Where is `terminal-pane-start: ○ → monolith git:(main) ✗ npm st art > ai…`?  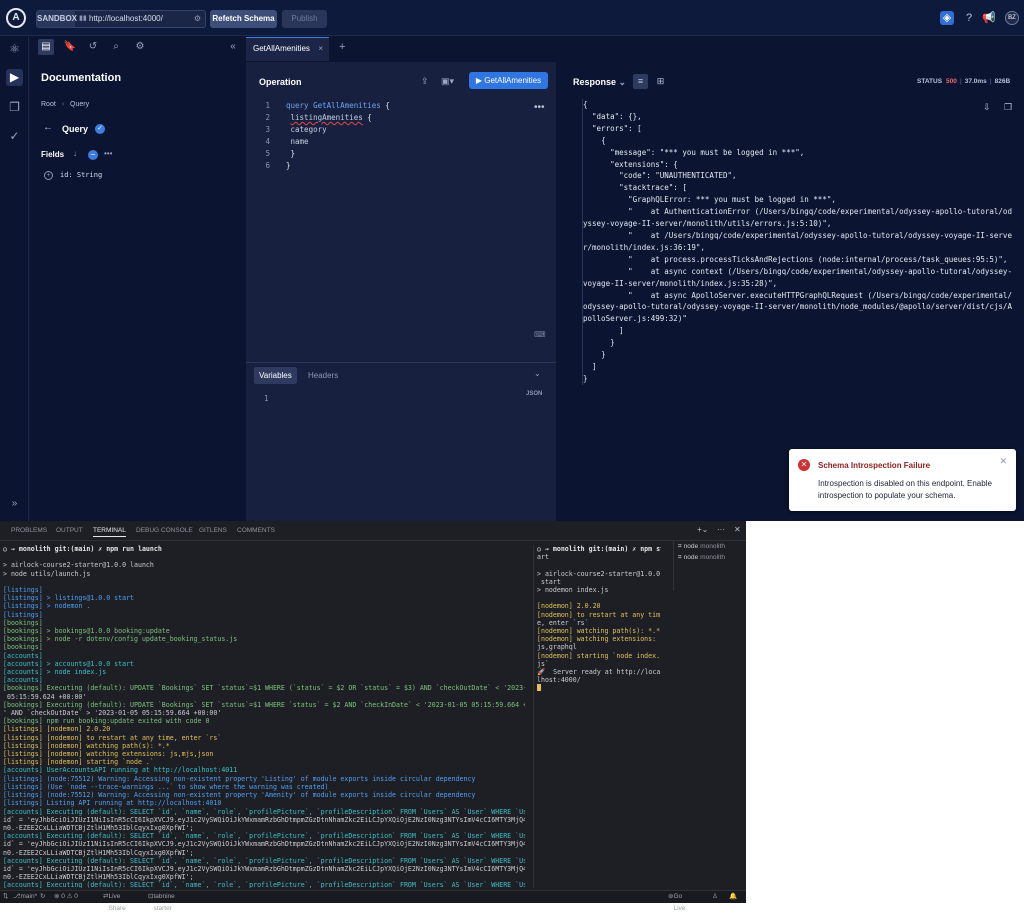 terminal-pane-start: ○ → monolith git:(main) ✗ npm st art > ai… is located at coordinates (597, 716).